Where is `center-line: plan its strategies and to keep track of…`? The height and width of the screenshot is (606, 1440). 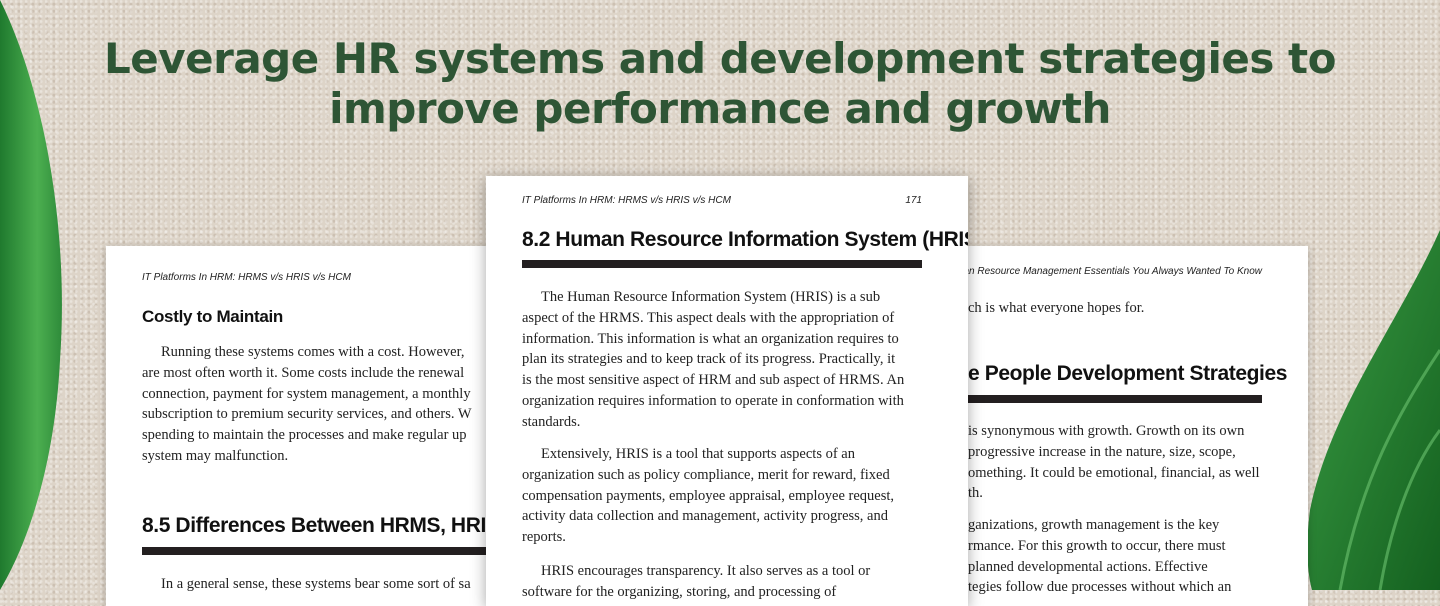
center-line: plan its strategies and to keep track of… is located at coordinates (709, 359).